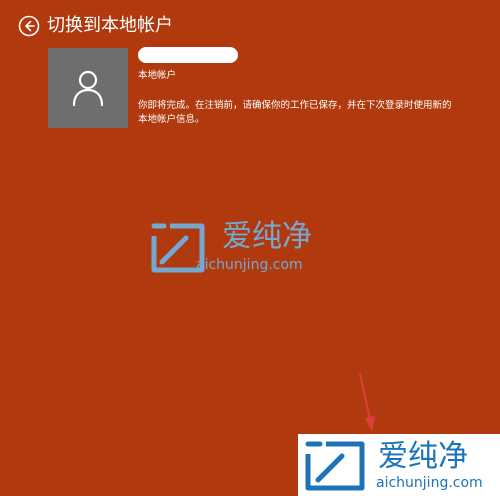 The height and width of the screenshot is (496, 500). Describe the element at coordinates (249, 265) in the screenshot. I see `watermark-url: aichunjing.com` at that location.